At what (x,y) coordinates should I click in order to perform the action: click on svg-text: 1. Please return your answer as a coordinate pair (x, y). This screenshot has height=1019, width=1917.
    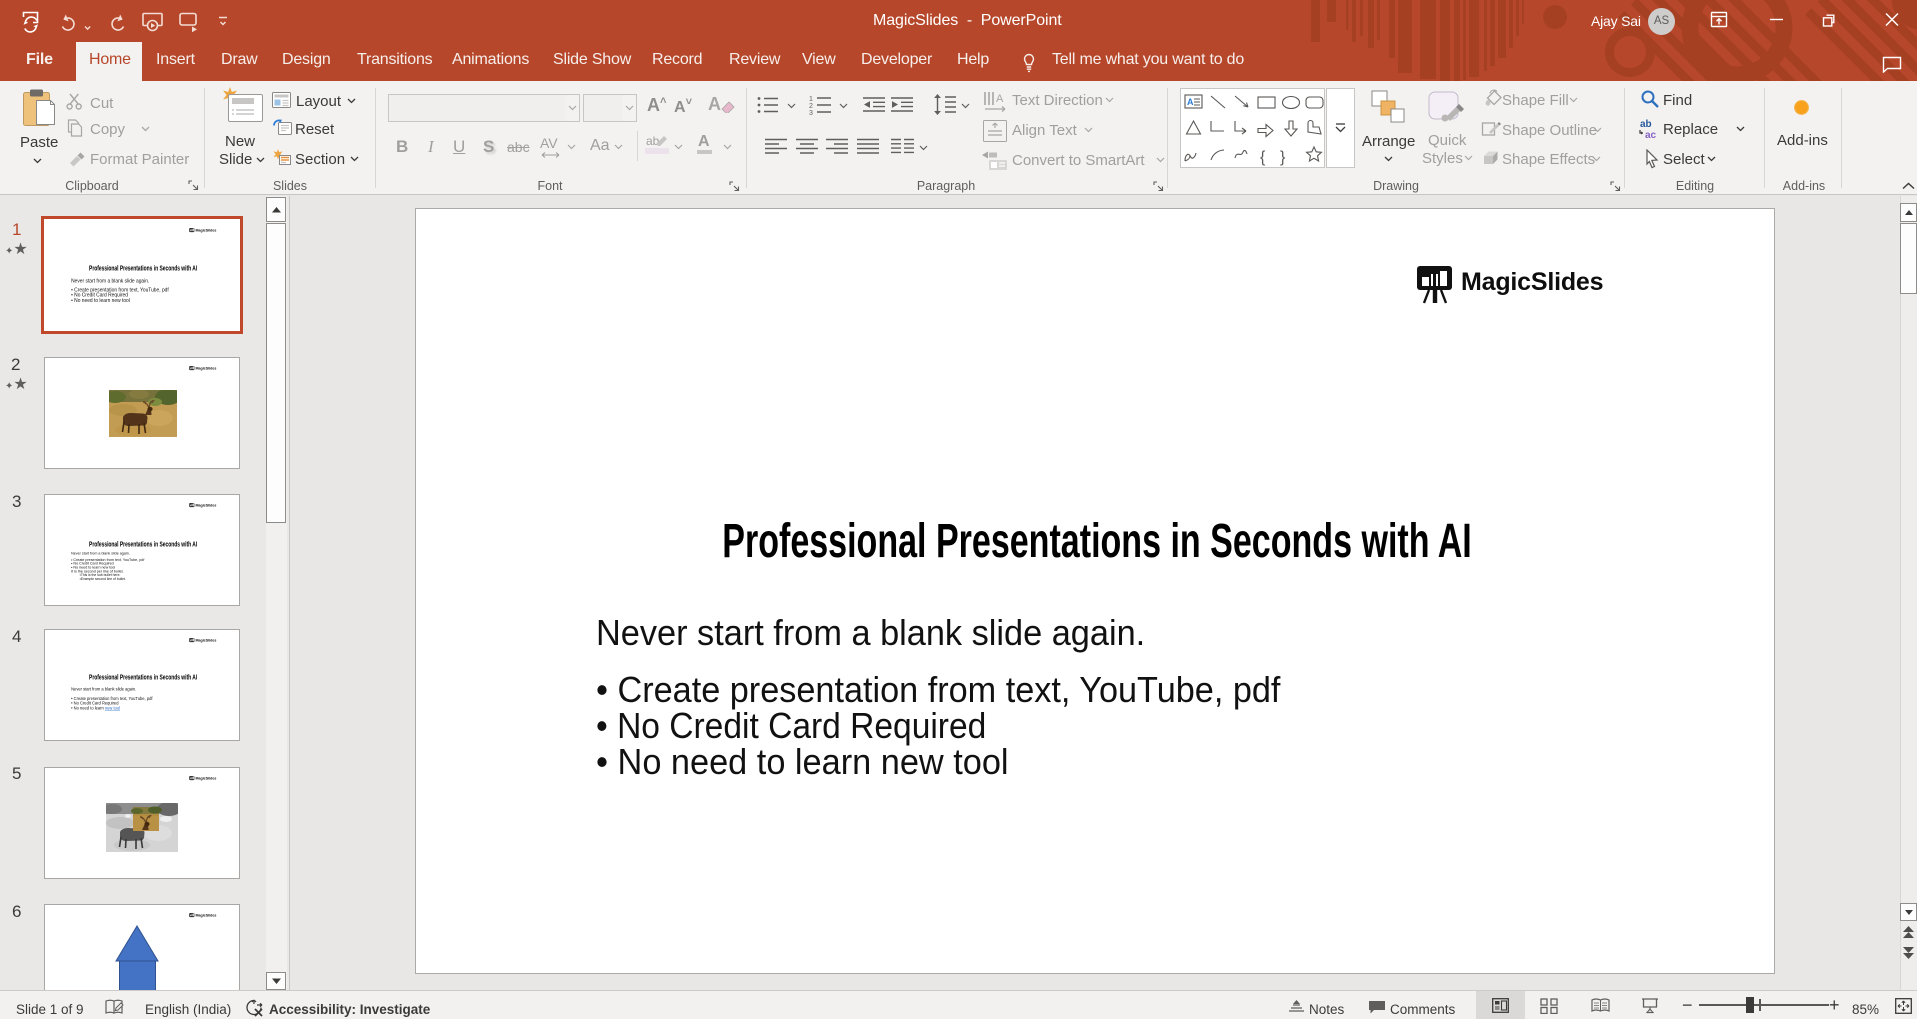
    Looking at the image, I should click on (811, 99).